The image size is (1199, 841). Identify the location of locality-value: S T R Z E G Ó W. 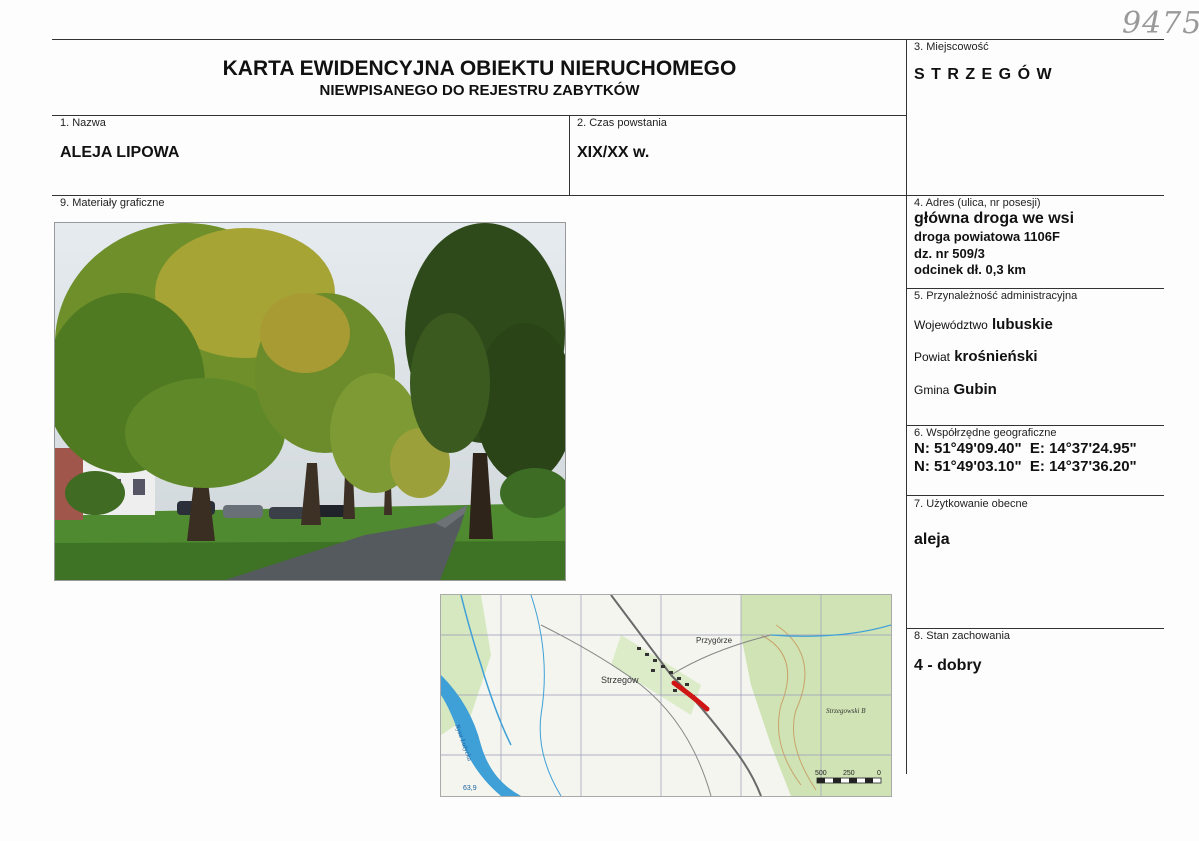
(983, 74).